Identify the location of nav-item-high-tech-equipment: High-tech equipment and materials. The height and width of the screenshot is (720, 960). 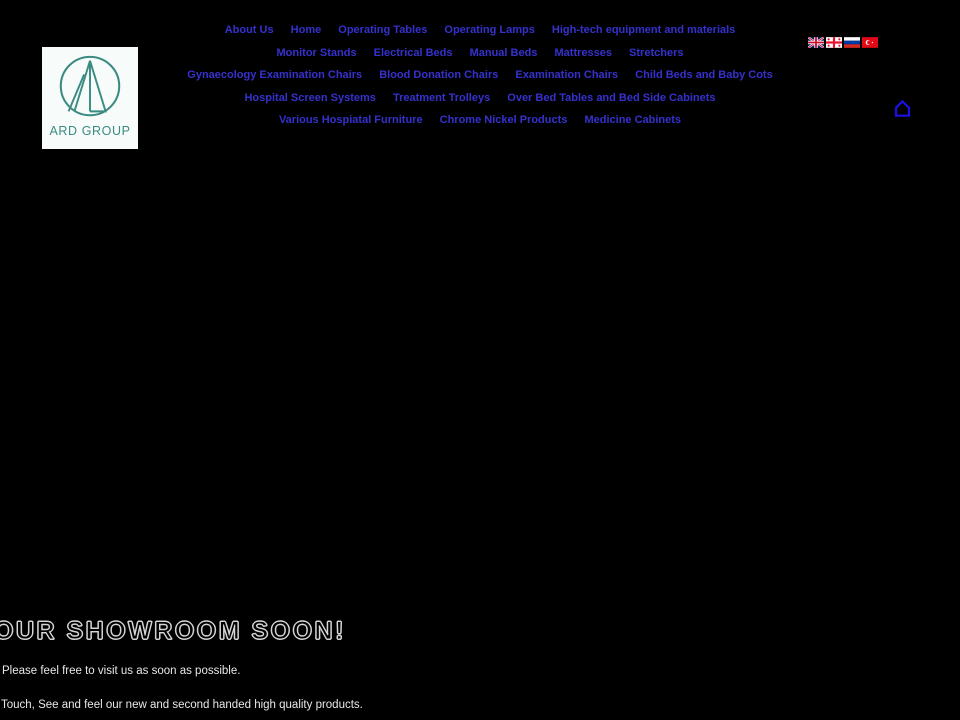
(643, 30).